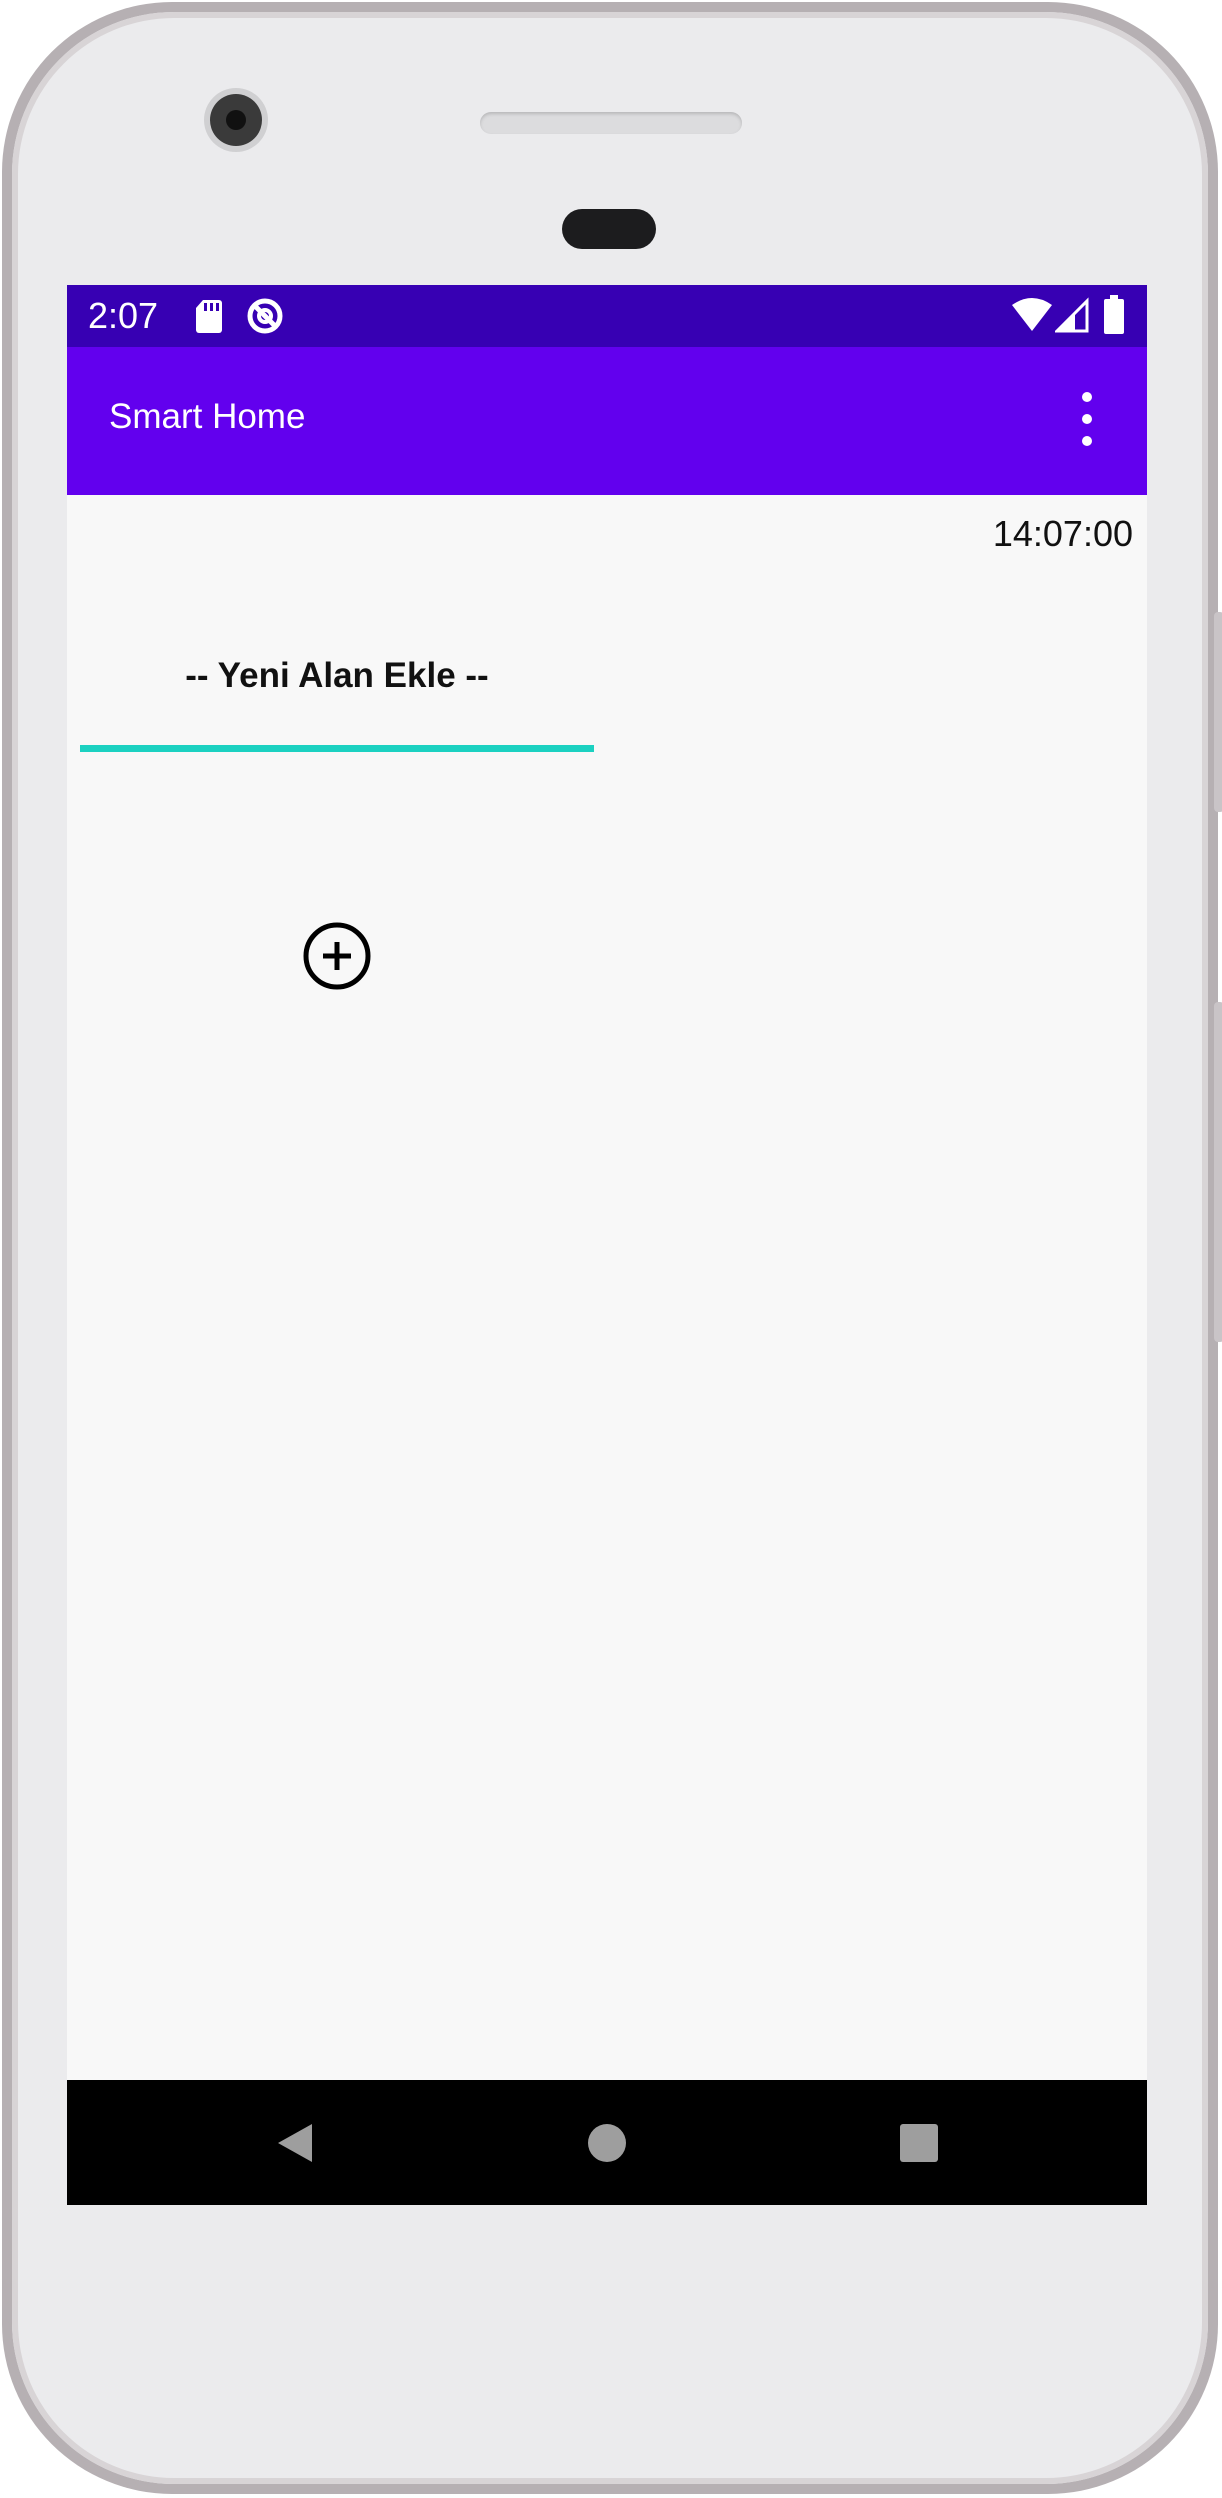 The image size is (1222, 2498). I want to click on area-spinner-selected: -- Yeni Alan Ekle --, so click(337, 675).